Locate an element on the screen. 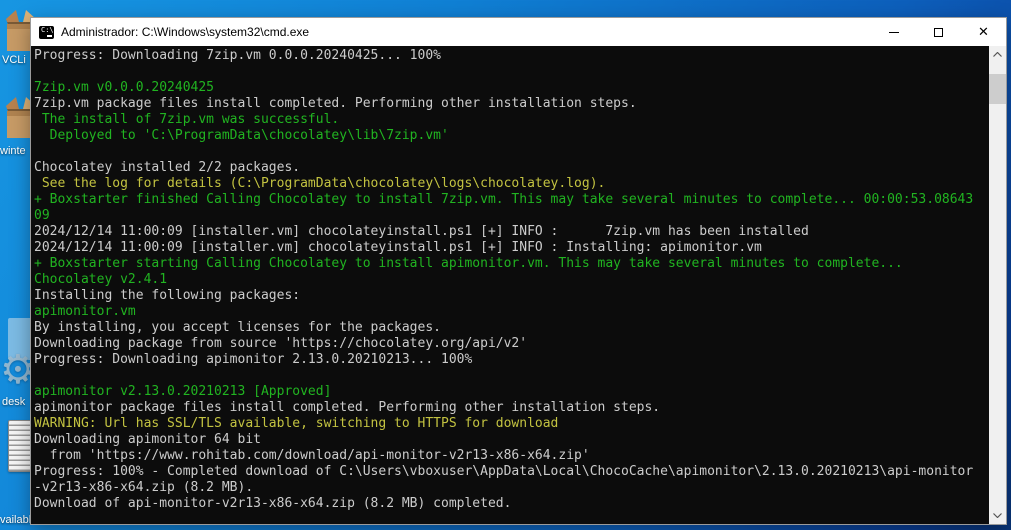  chevron-up-icon is located at coordinates (997, 54).